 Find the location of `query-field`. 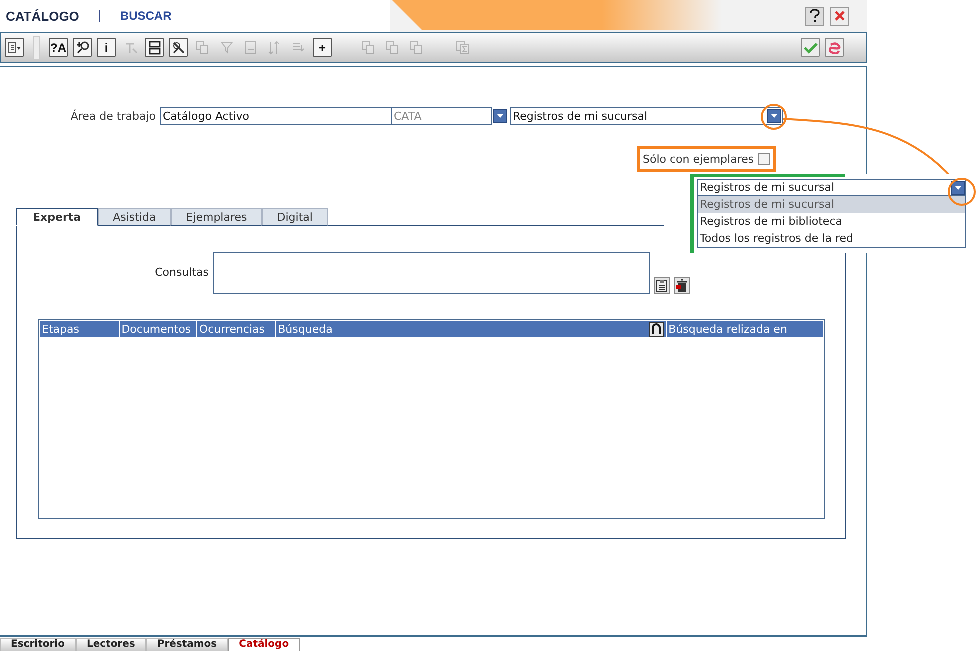

query-field is located at coordinates (431, 273).